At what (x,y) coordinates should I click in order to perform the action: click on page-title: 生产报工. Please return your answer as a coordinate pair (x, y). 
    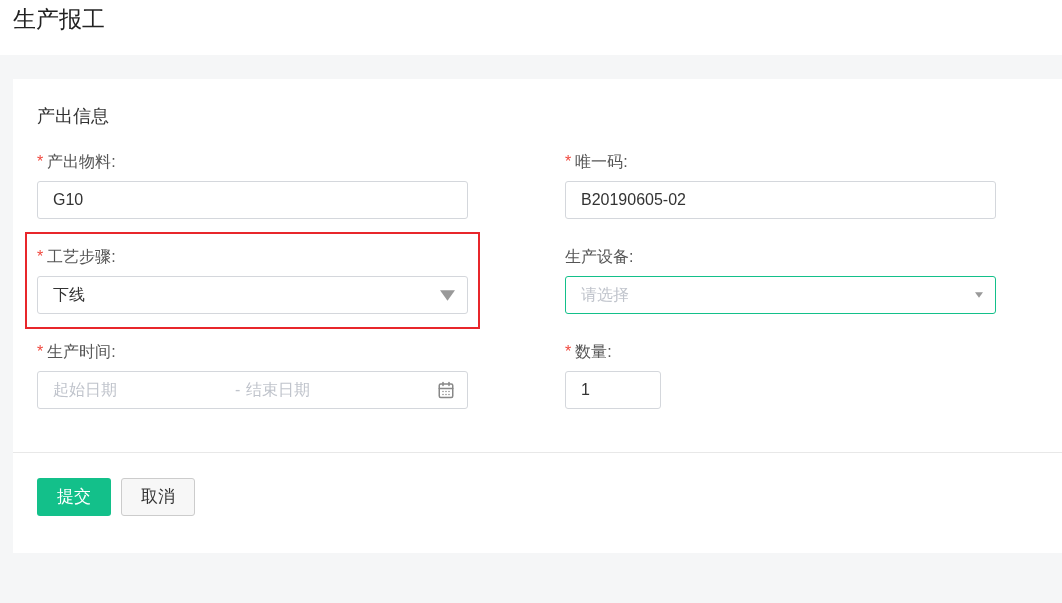
    Looking at the image, I should click on (59, 19).